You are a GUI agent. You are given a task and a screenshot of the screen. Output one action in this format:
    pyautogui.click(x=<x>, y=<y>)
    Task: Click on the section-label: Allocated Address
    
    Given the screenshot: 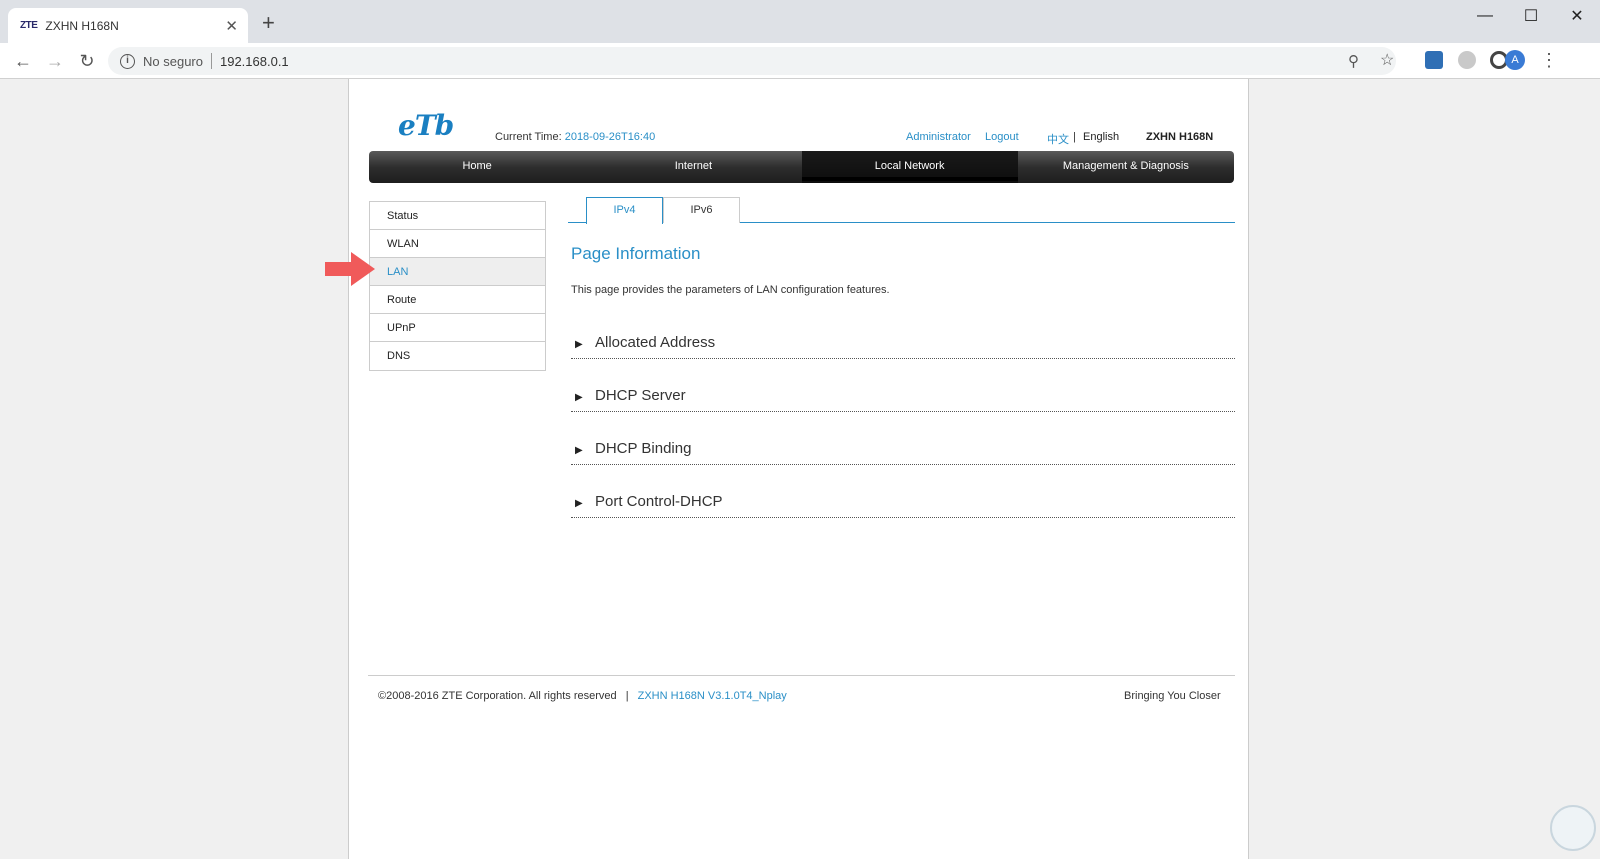 What is the action you would take?
    pyautogui.click(x=655, y=342)
    